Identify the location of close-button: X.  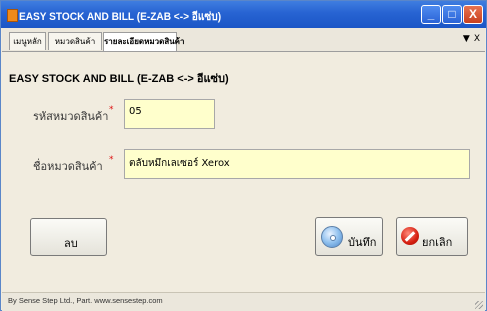
(473, 14).